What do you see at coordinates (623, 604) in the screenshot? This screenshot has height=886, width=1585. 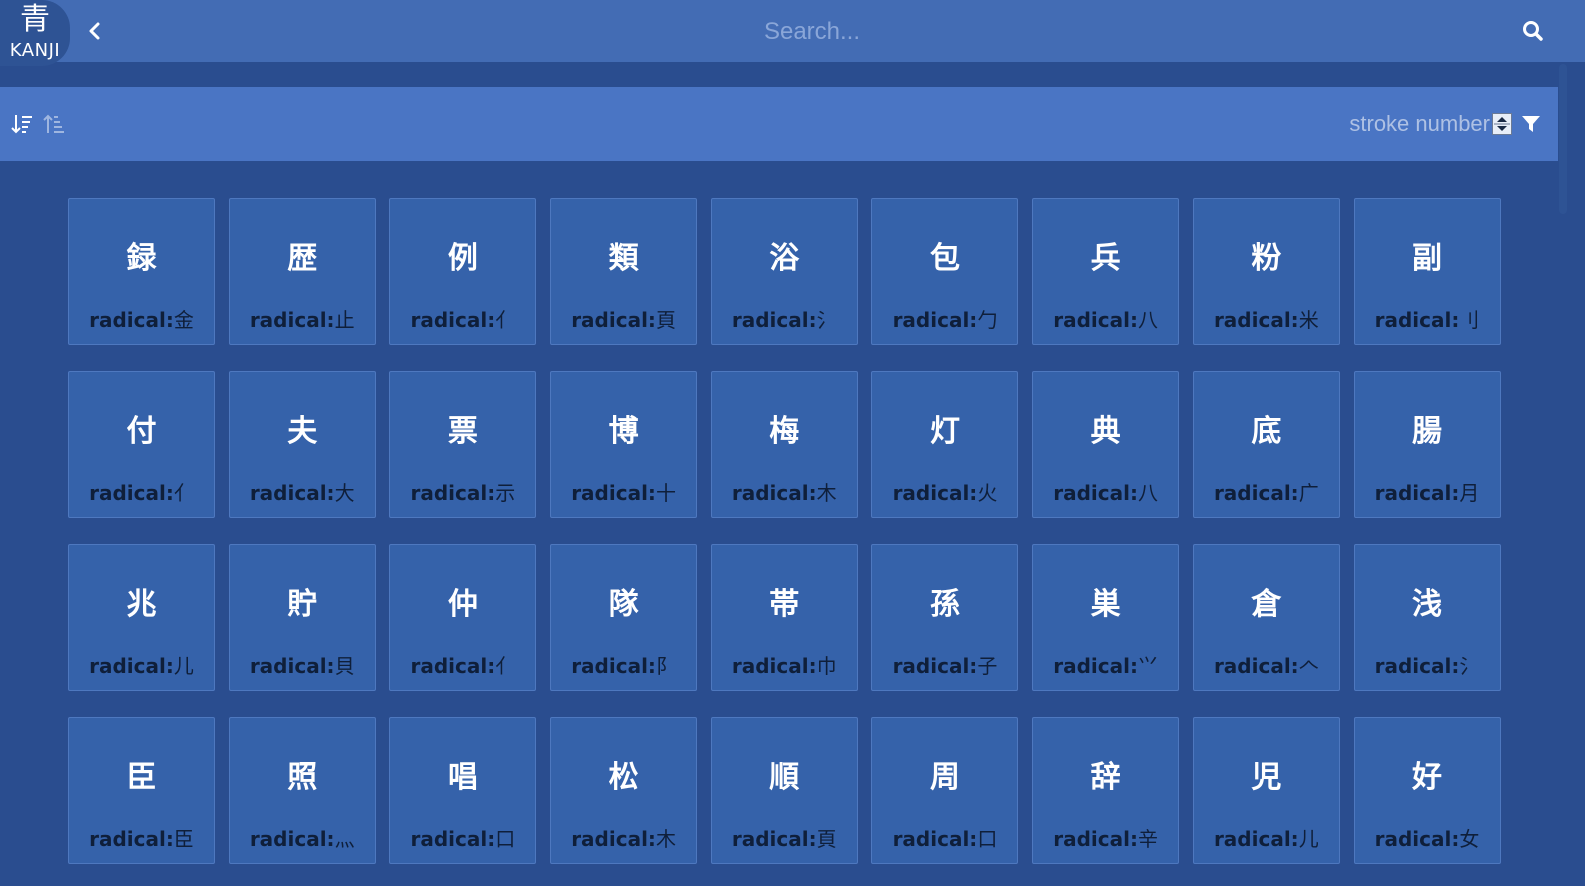 I see `kanji-character: 隊` at bounding box center [623, 604].